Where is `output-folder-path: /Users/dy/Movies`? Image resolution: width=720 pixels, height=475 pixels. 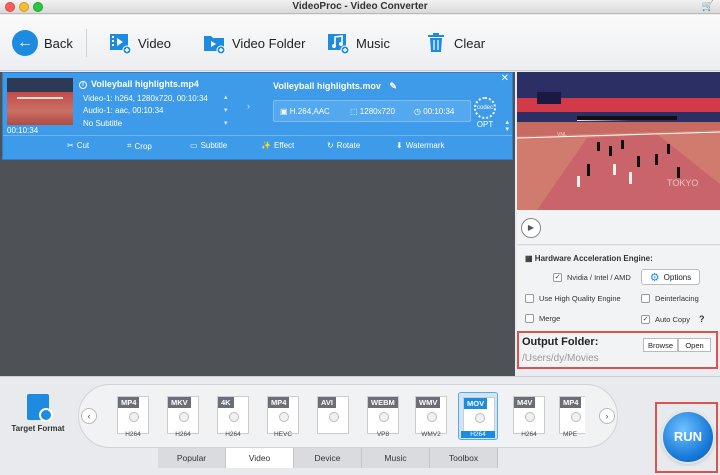
output-folder-path: /Users/dy/Movies is located at coordinates (560, 358).